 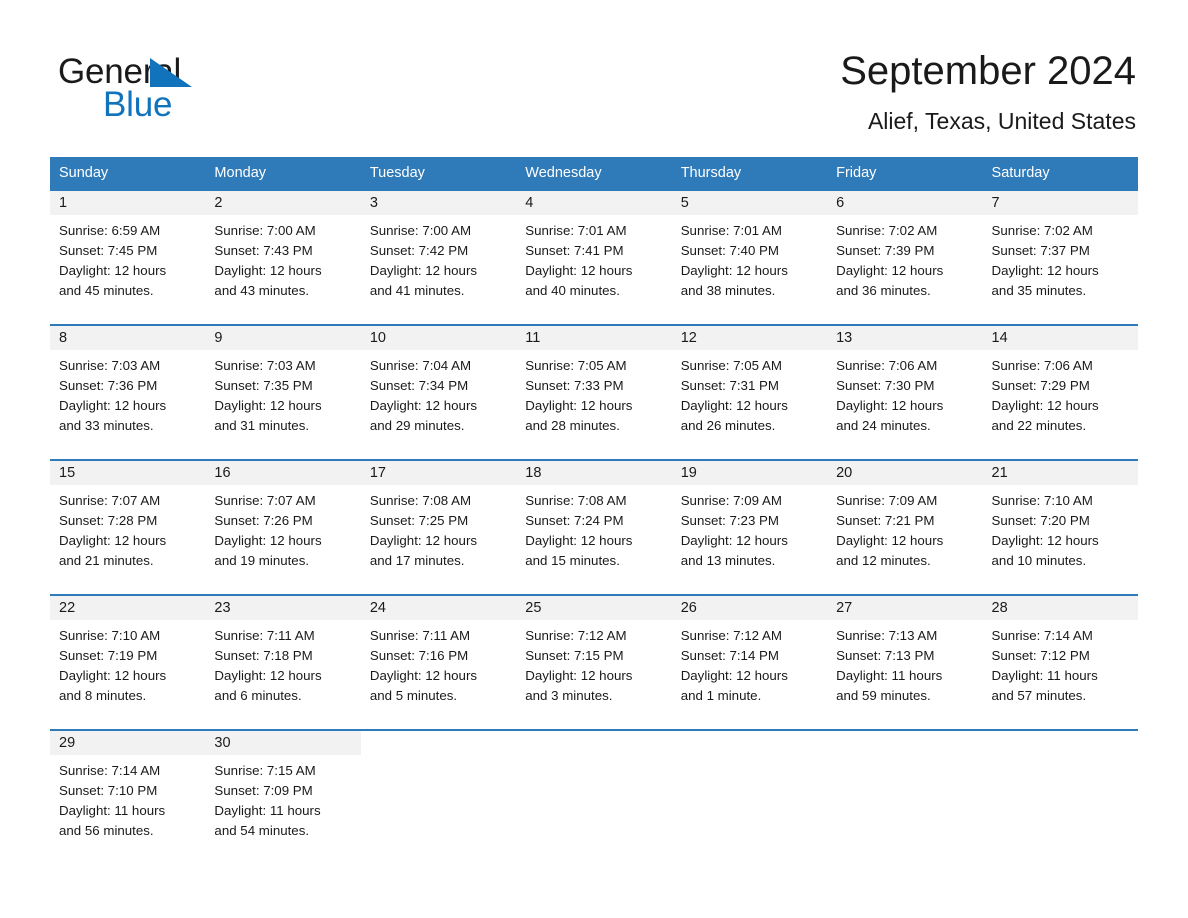 I want to click on dow-header-monday: Monday, so click(x=240, y=173).